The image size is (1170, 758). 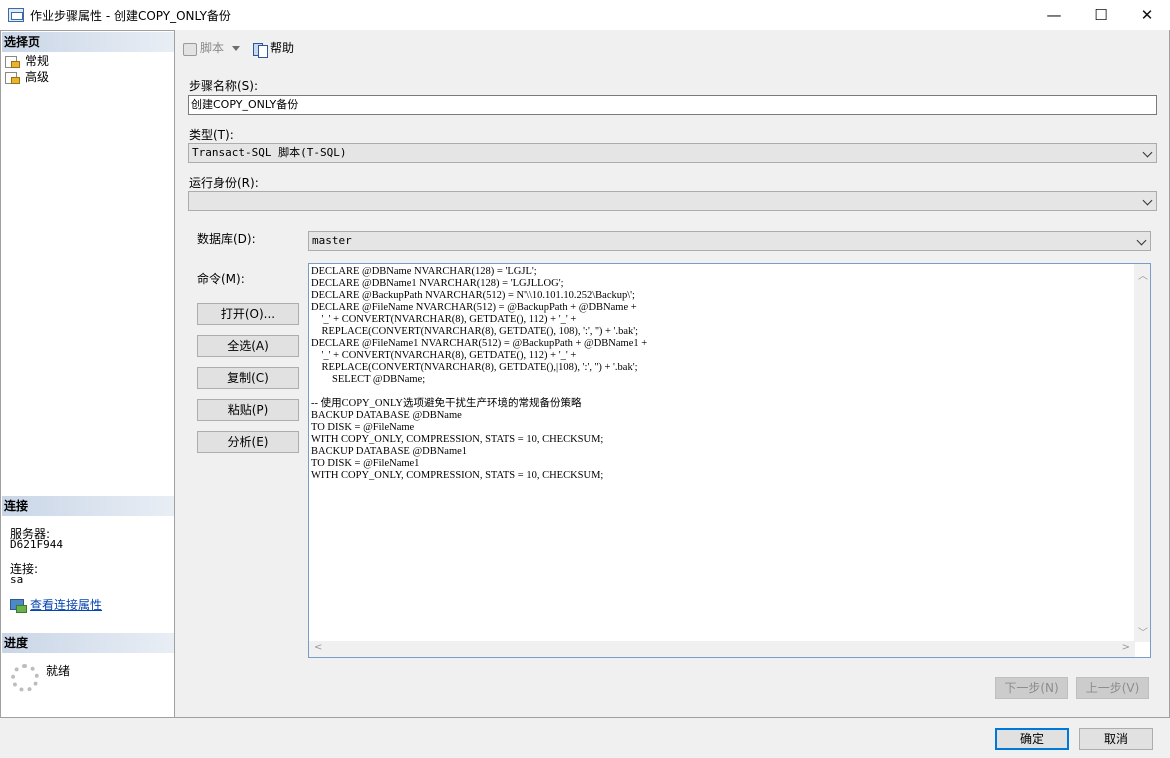 I want to click on step-name-input: 创建COPY_ONLY备份, so click(x=672, y=105).